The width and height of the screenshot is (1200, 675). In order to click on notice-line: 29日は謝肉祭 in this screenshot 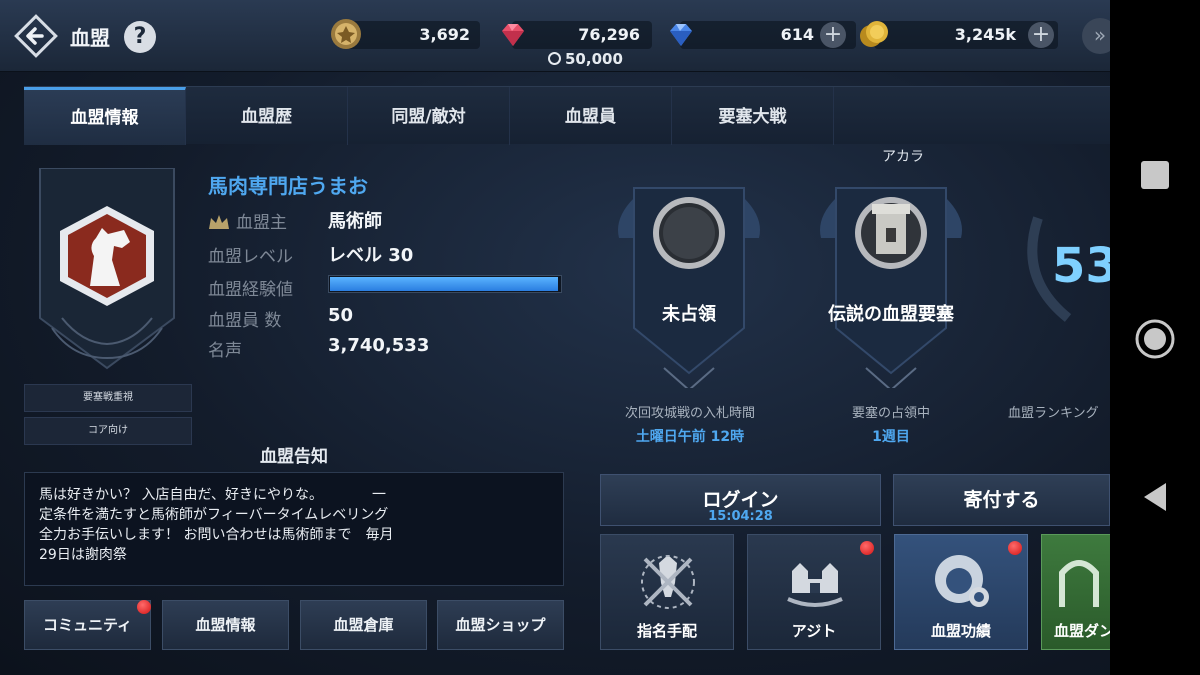, I will do `click(83, 555)`.